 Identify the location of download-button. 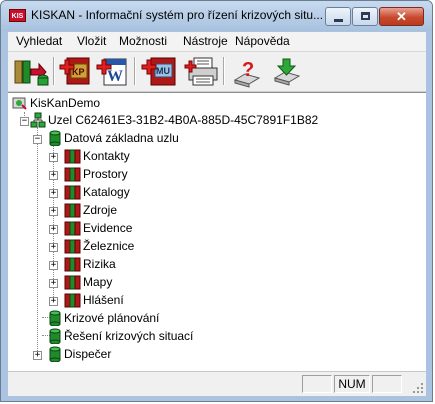
(287, 72).